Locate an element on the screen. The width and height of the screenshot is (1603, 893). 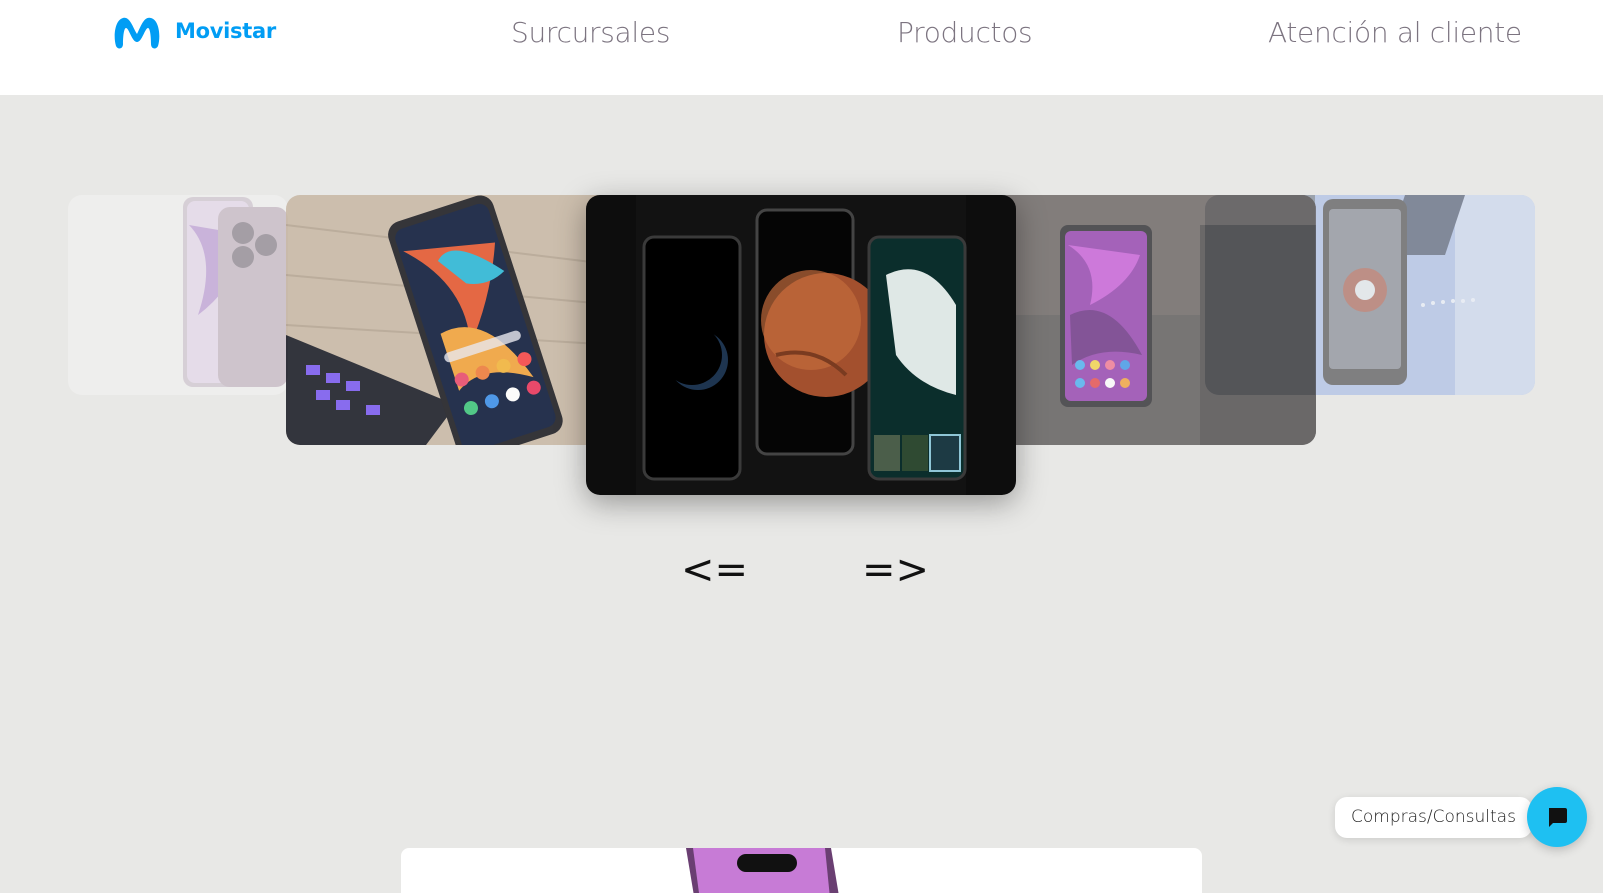
slide-xiaomi-mars is located at coordinates (801, 345).